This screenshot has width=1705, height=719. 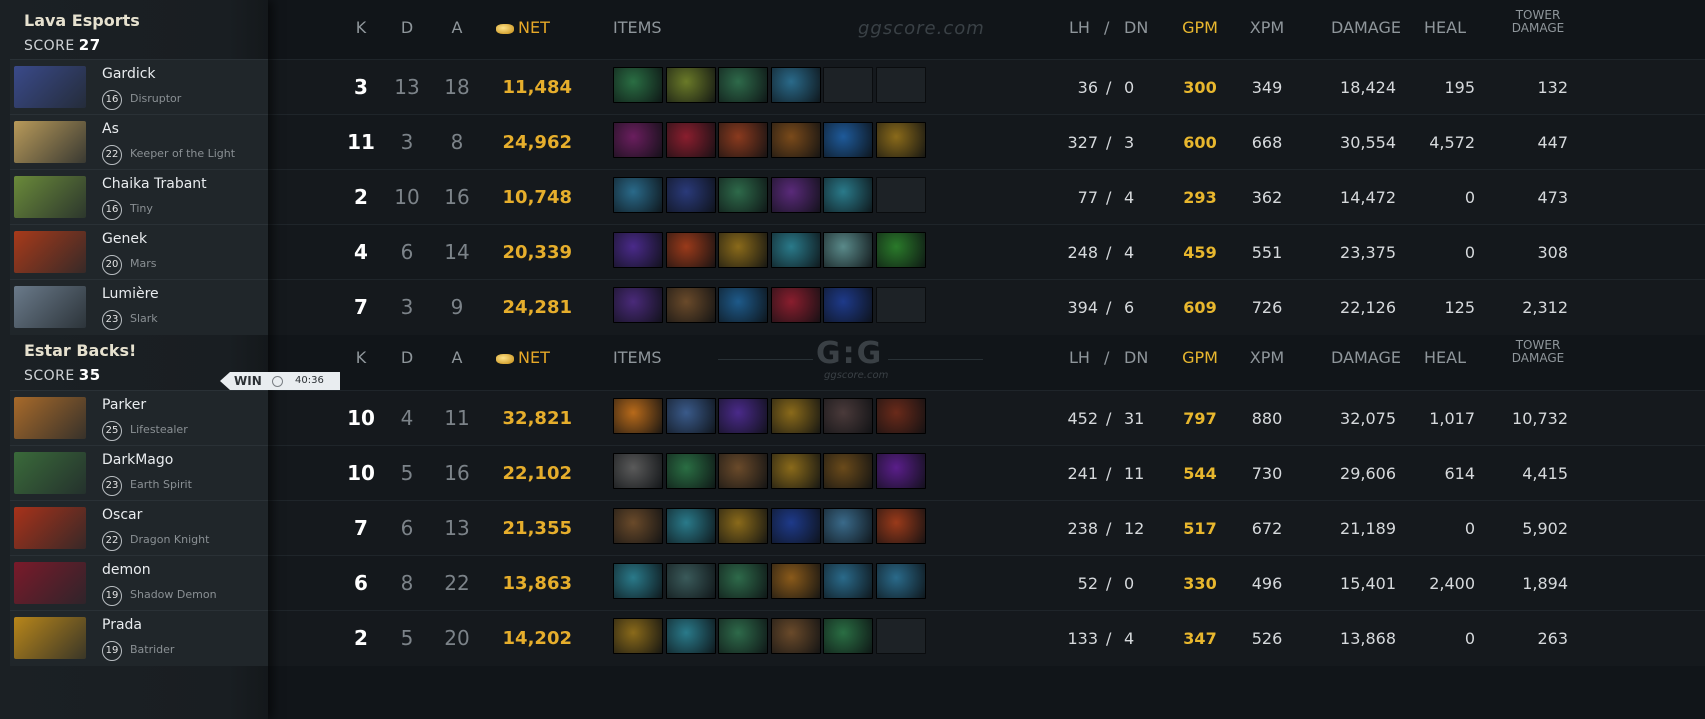 I want to click on watermark-line-right, so click(x=935, y=359).